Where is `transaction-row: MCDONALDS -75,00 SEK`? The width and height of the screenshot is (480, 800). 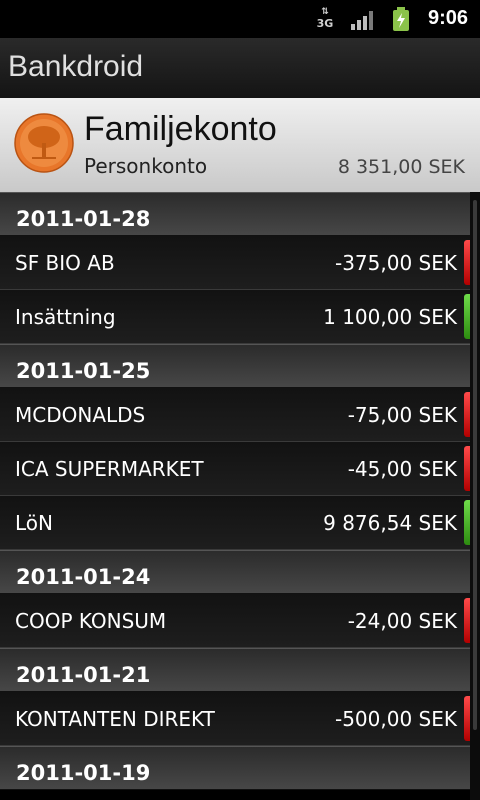 transaction-row: MCDONALDS -75,00 SEK is located at coordinates (235, 415).